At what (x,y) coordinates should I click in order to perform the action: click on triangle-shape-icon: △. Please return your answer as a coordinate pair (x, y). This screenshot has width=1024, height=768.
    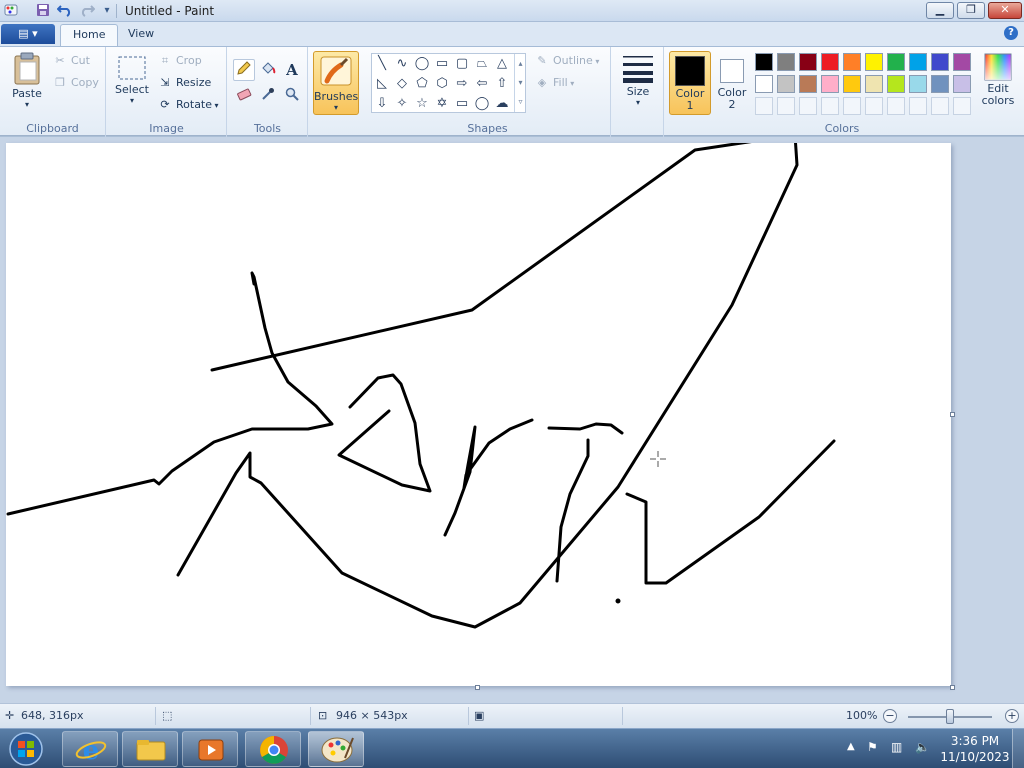
    Looking at the image, I should click on (502, 64).